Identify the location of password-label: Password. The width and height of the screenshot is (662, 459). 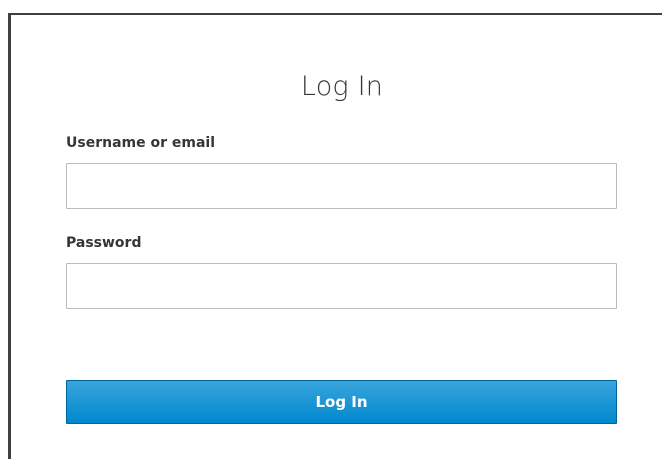
(104, 243).